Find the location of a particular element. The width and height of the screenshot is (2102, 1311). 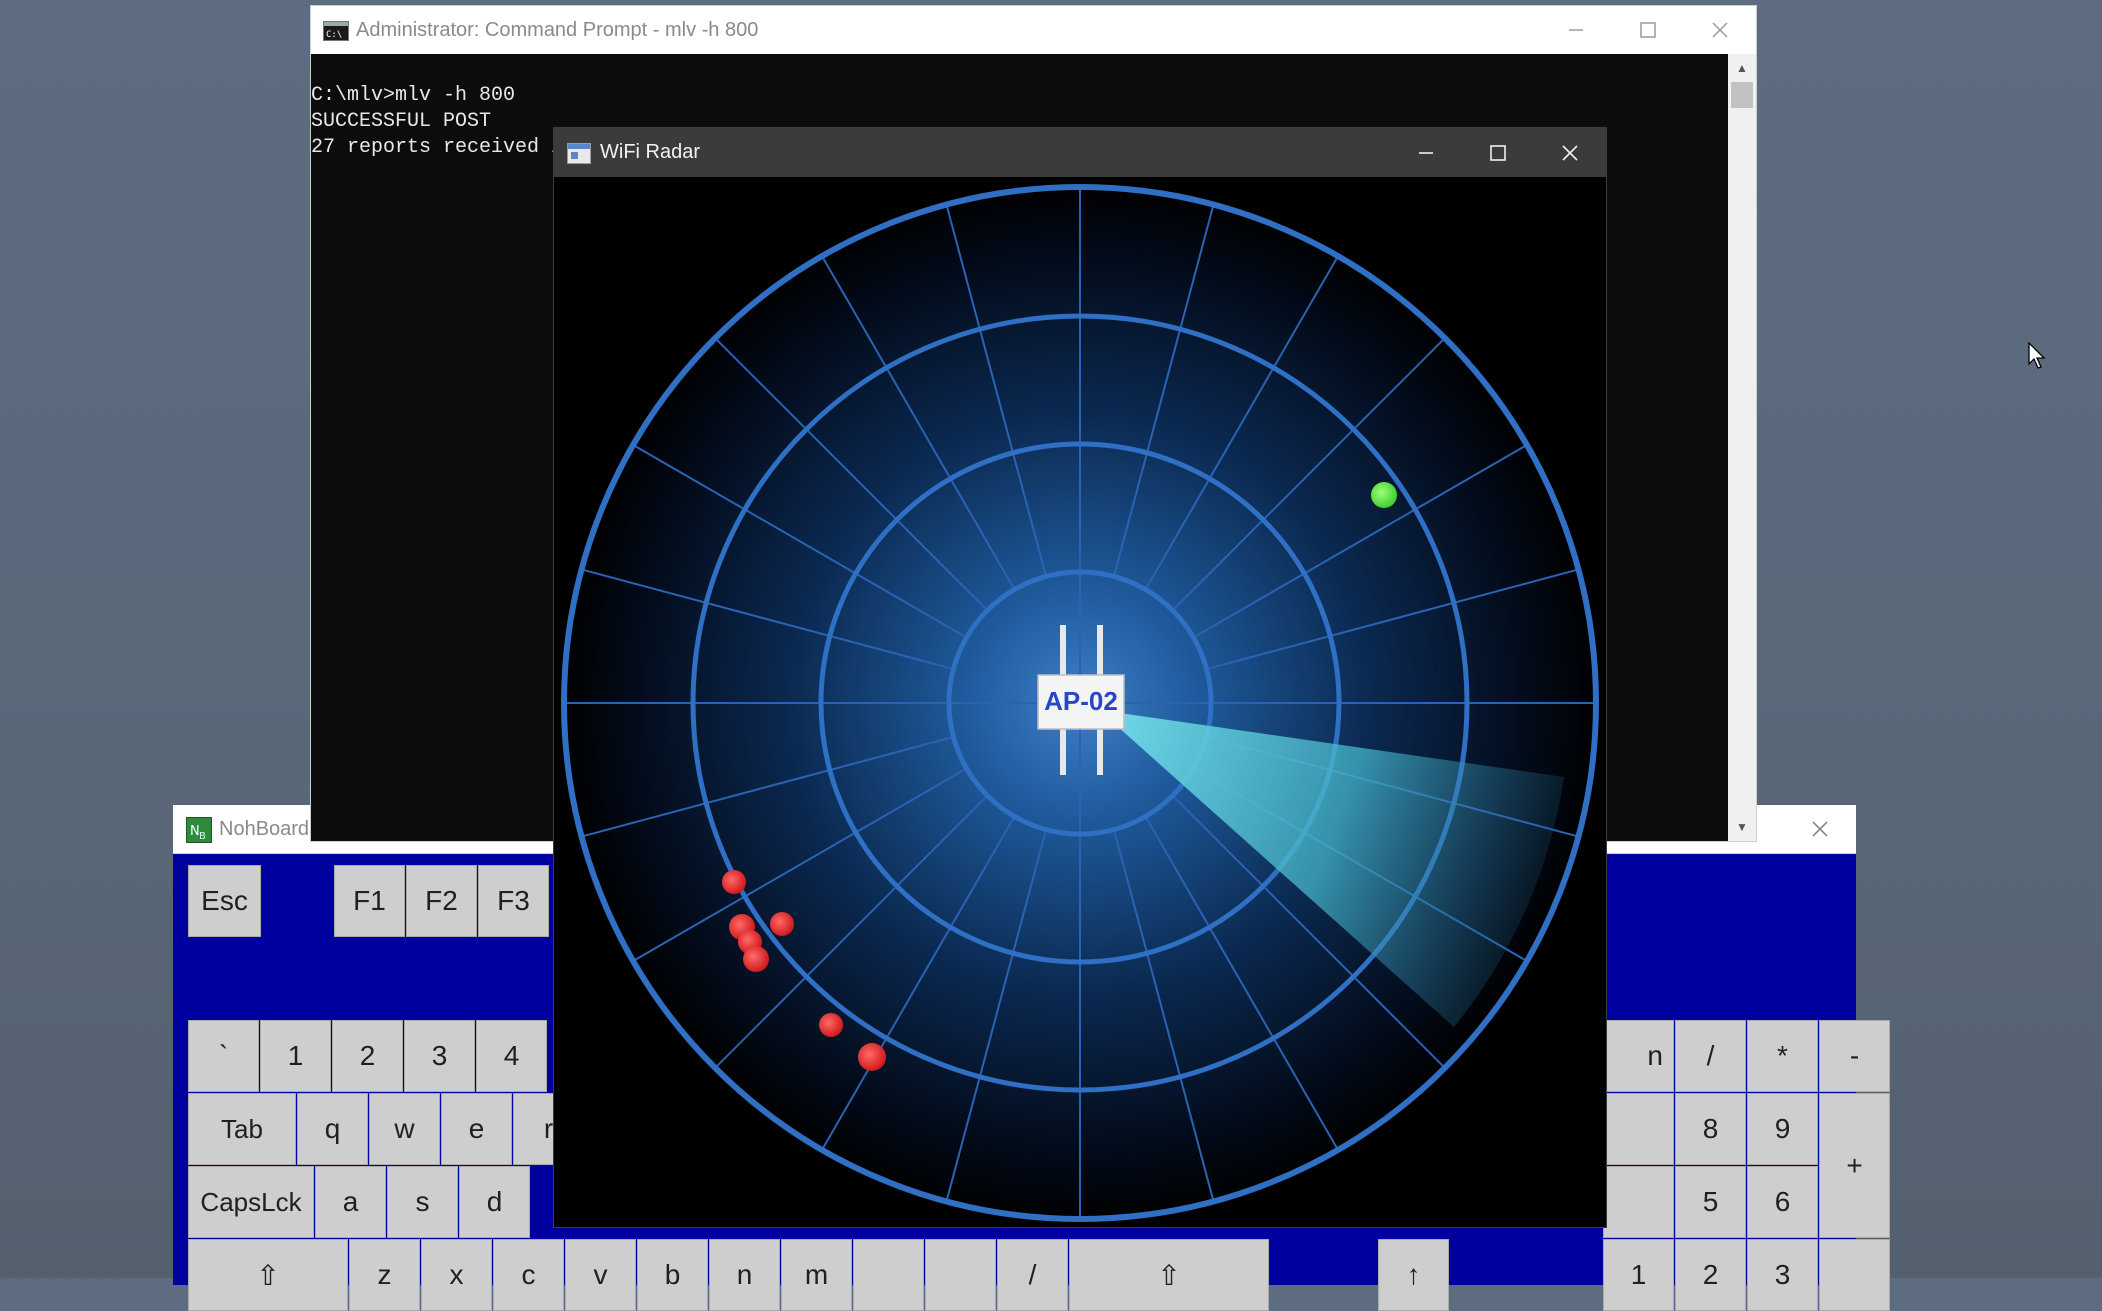

key-b: b is located at coordinates (672, 1275).